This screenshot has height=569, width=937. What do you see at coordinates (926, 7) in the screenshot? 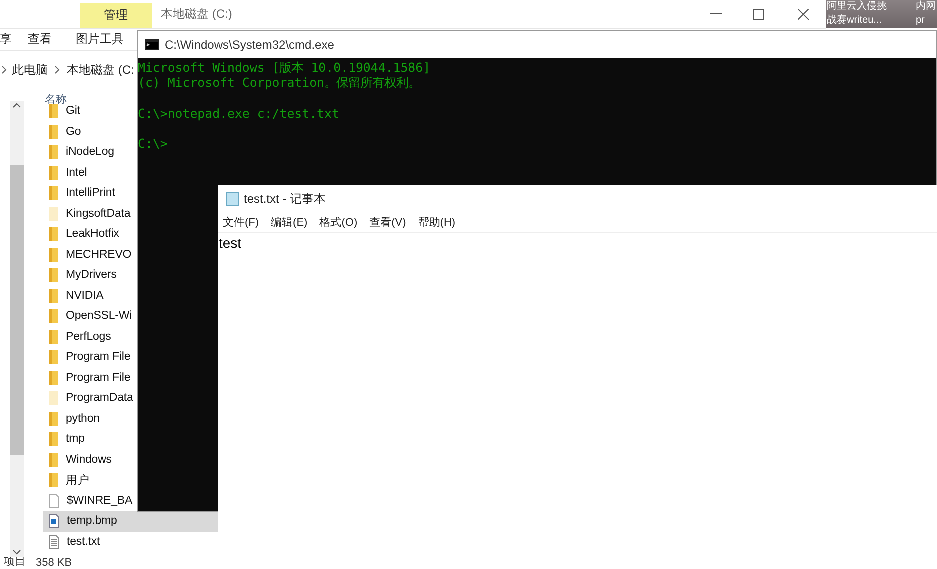
I see `desktop-label: 内网` at bounding box center [926, 7].